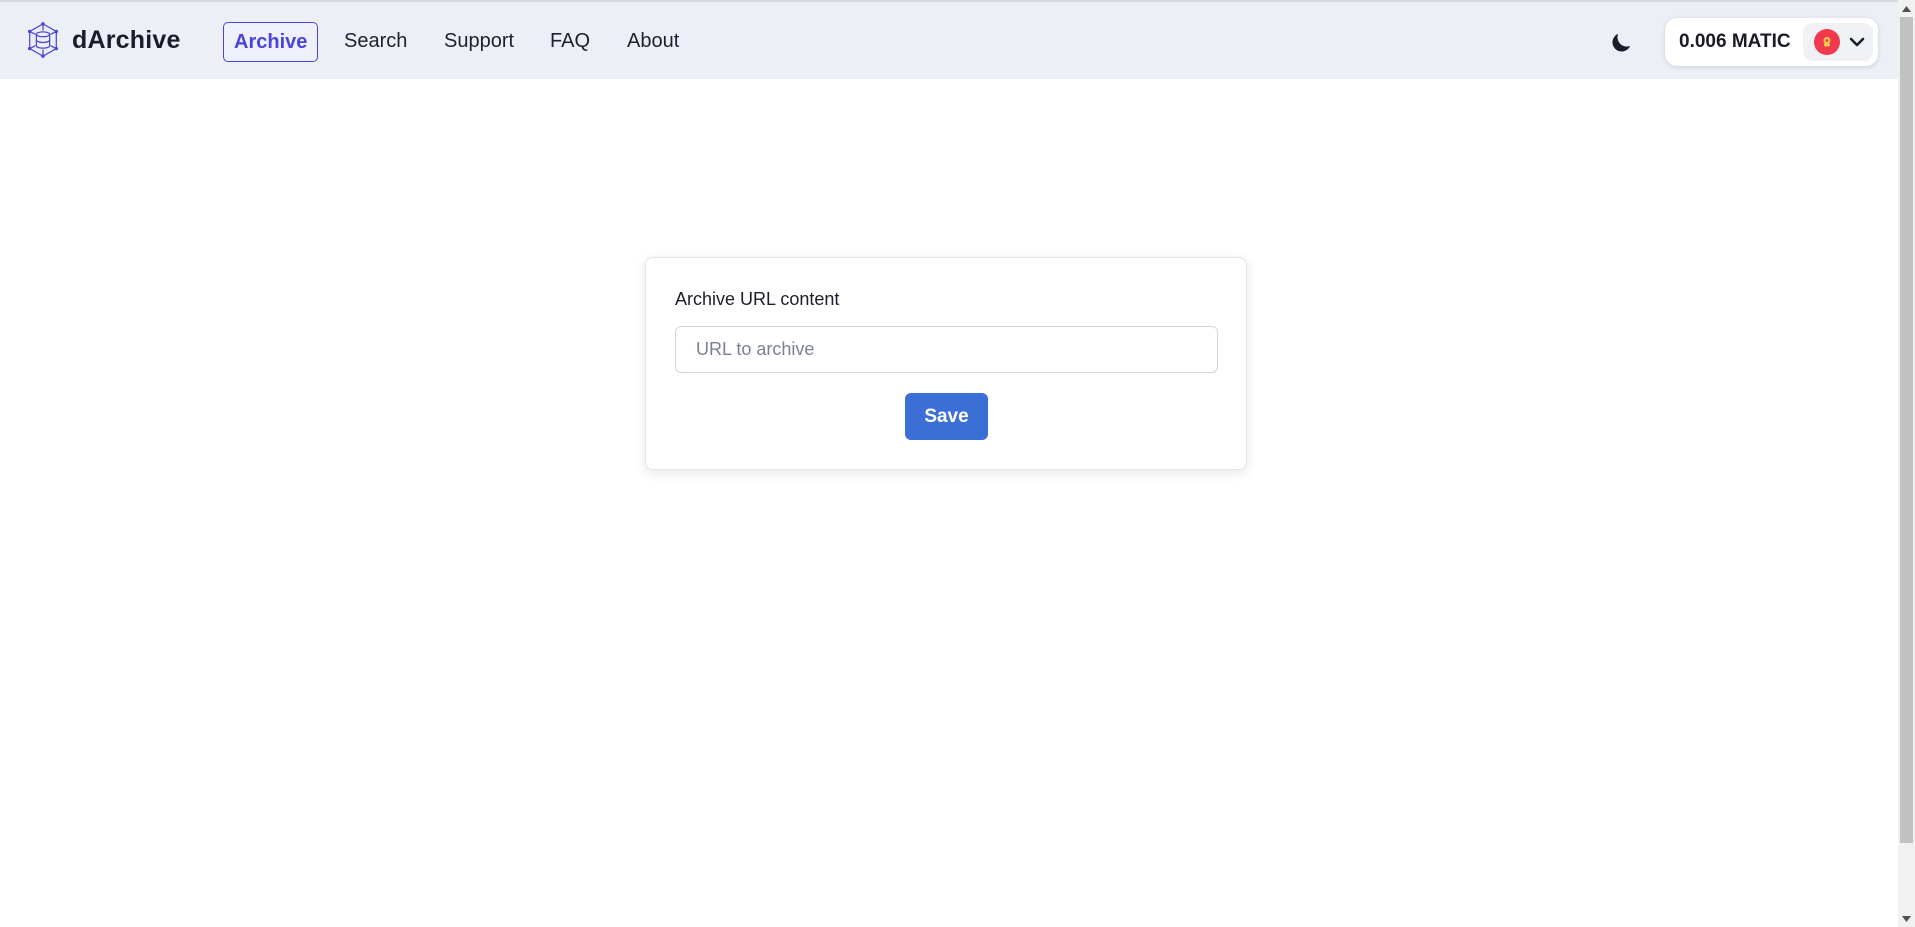 This screenshot has height=927, width=1915. What do you see at coordinates (271, 42) in the screenshot?
I see `nav-item-archive: Archive` at bounding box center [271, 42].